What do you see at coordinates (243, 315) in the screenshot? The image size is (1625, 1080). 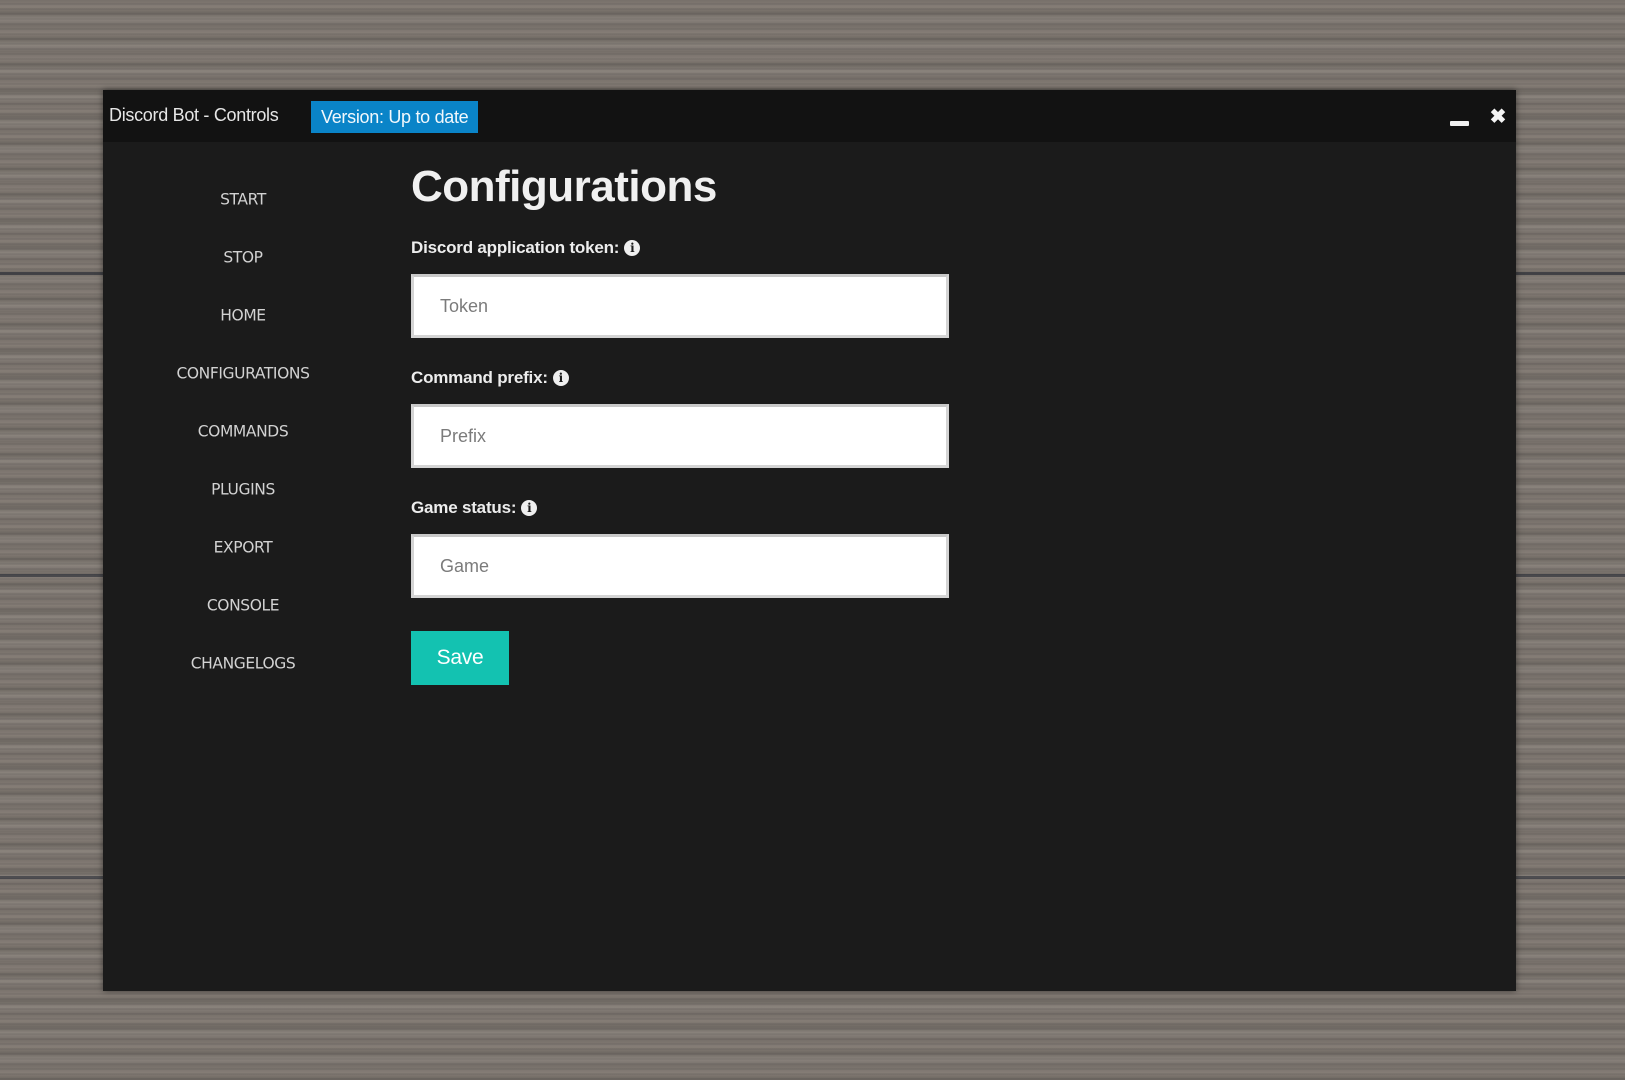 I see `sidebar-item-home: HOME` at bounding box center [243, 315].